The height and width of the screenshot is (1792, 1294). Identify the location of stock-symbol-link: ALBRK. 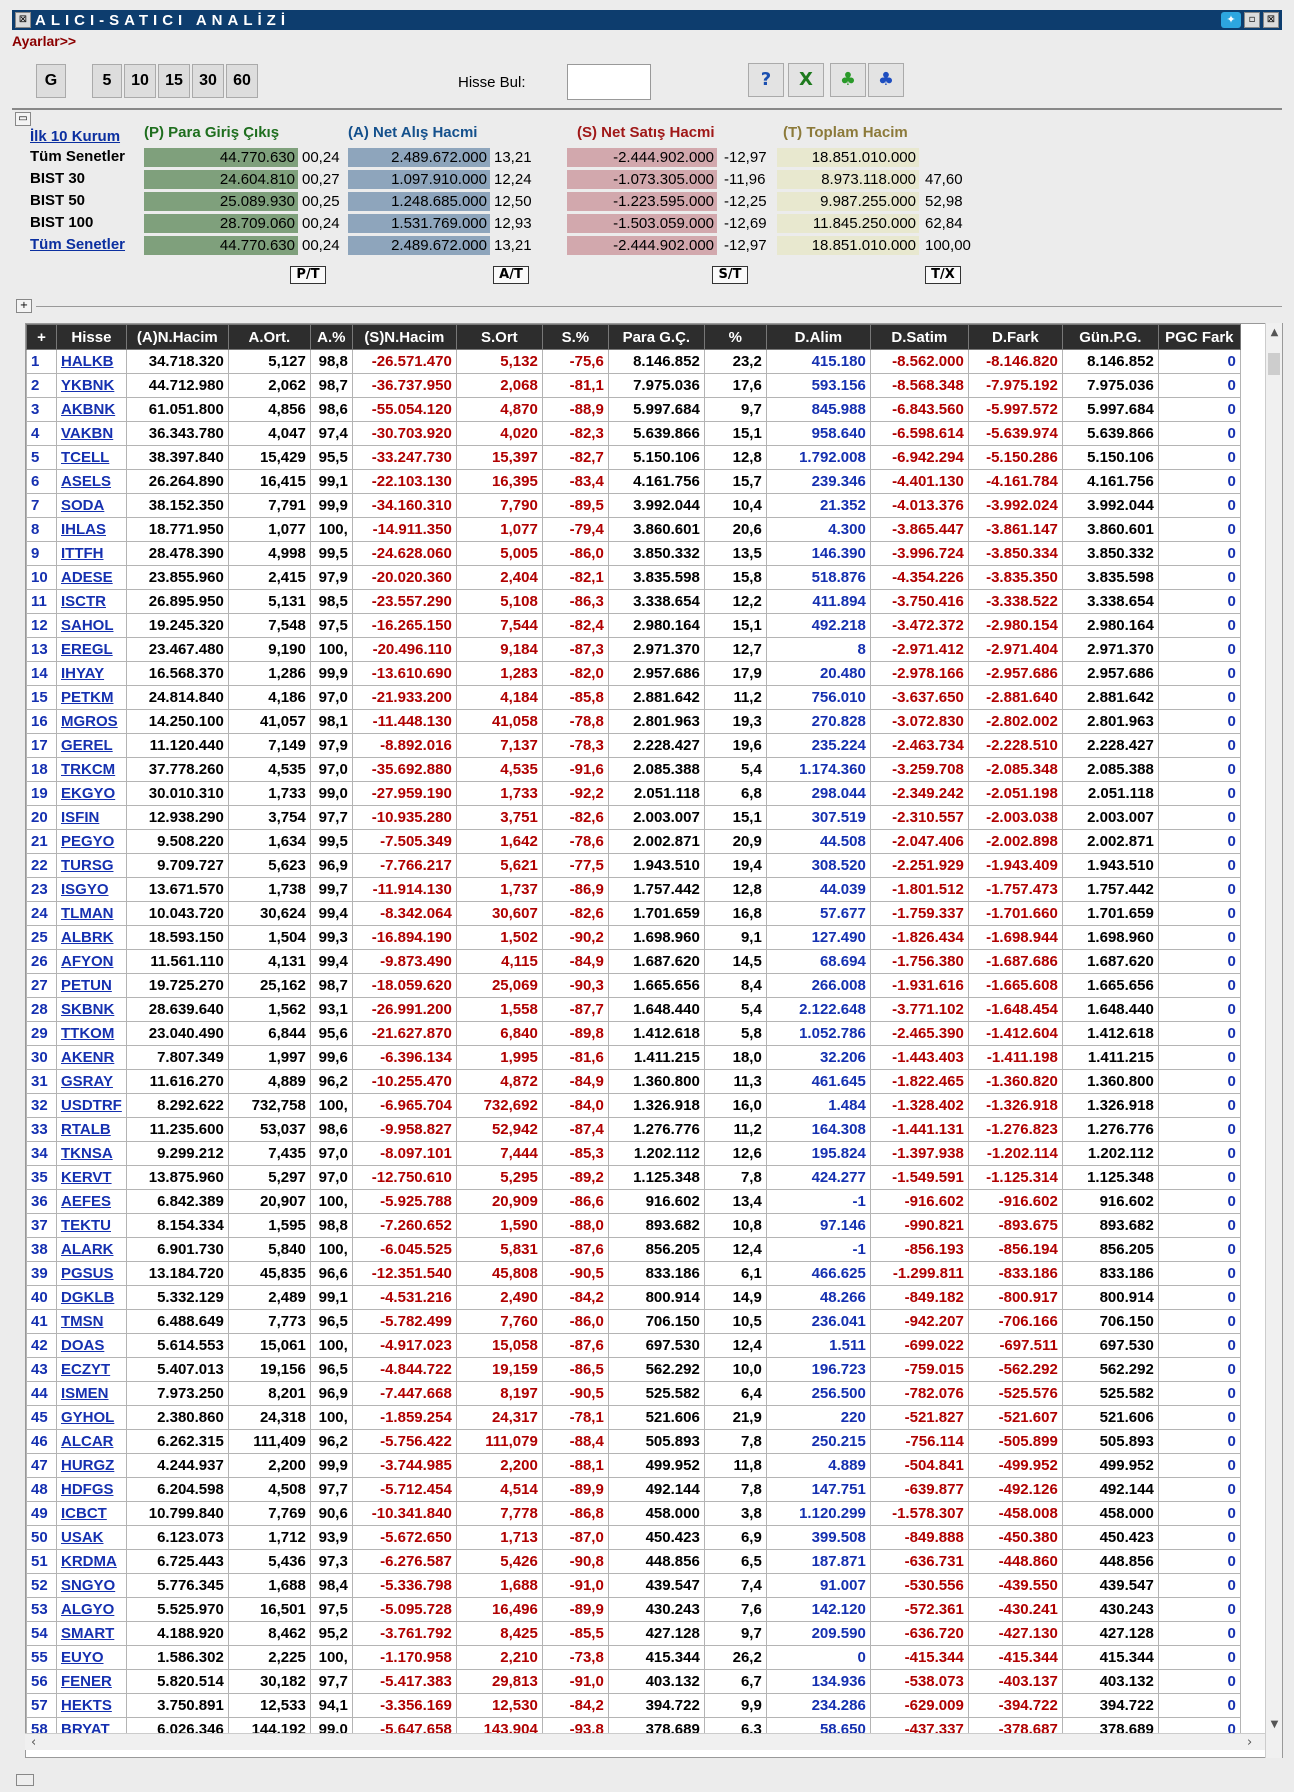
(91, 937).